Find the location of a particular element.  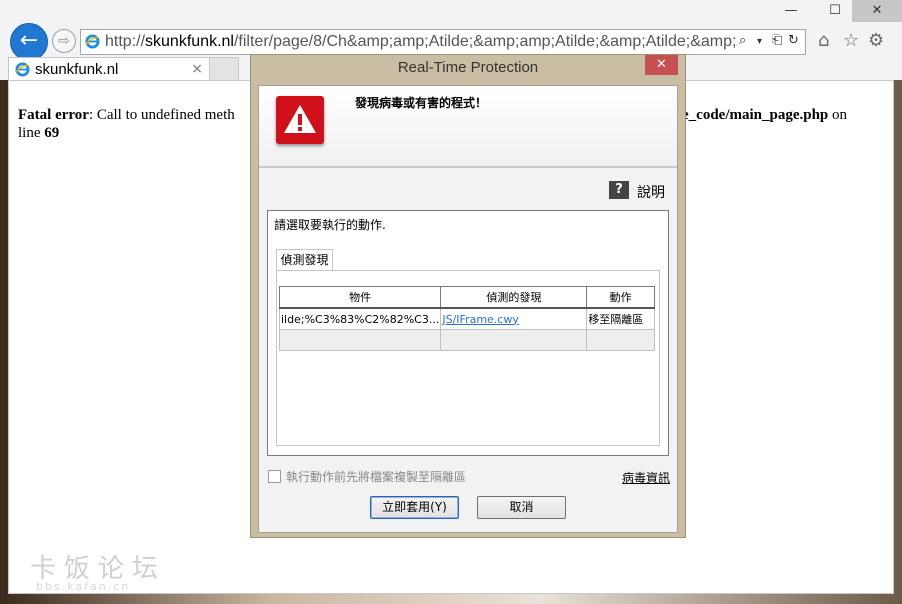

dropdown-arrow-icon: ▾ is located at coordinates (759, 41).